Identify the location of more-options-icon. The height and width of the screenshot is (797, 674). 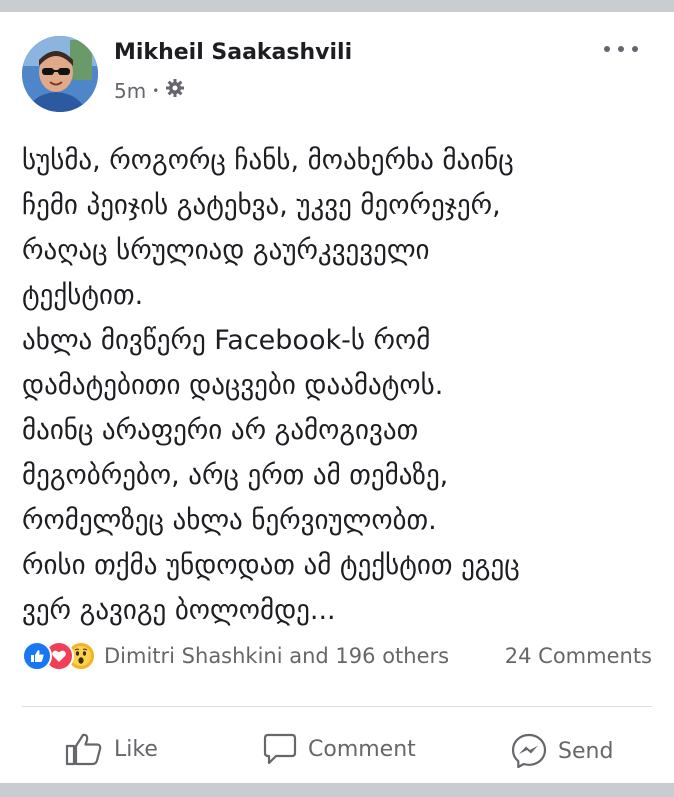
(621, 49).